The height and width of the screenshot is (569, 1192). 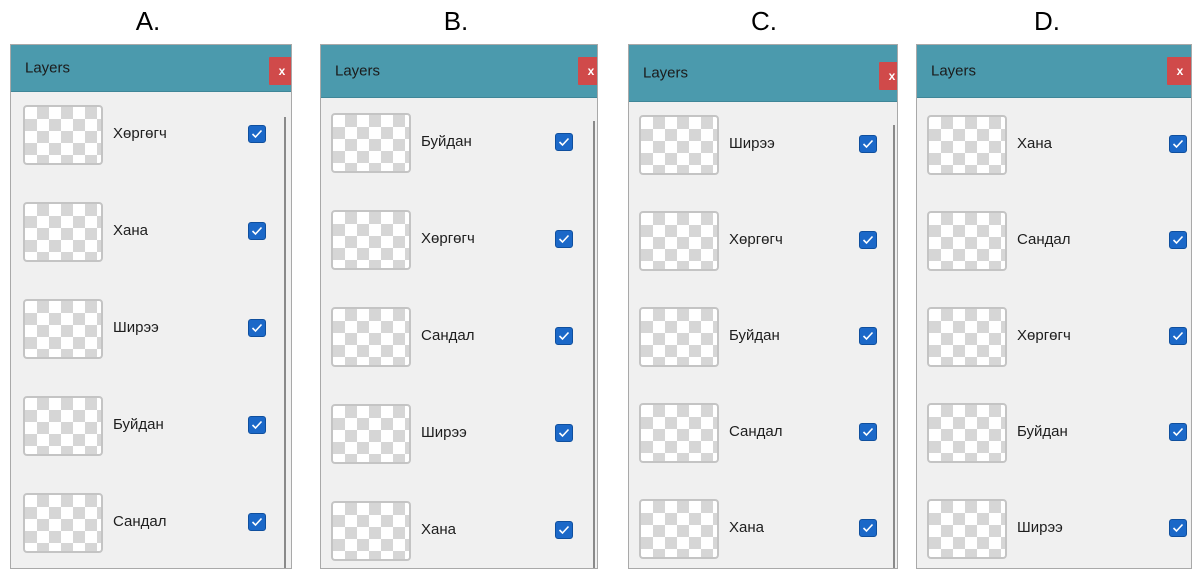 What do you see at coordinates (136, 327) in the screenshot?
I see `layer-name: Ширээ` at bounding box center [136, 327].